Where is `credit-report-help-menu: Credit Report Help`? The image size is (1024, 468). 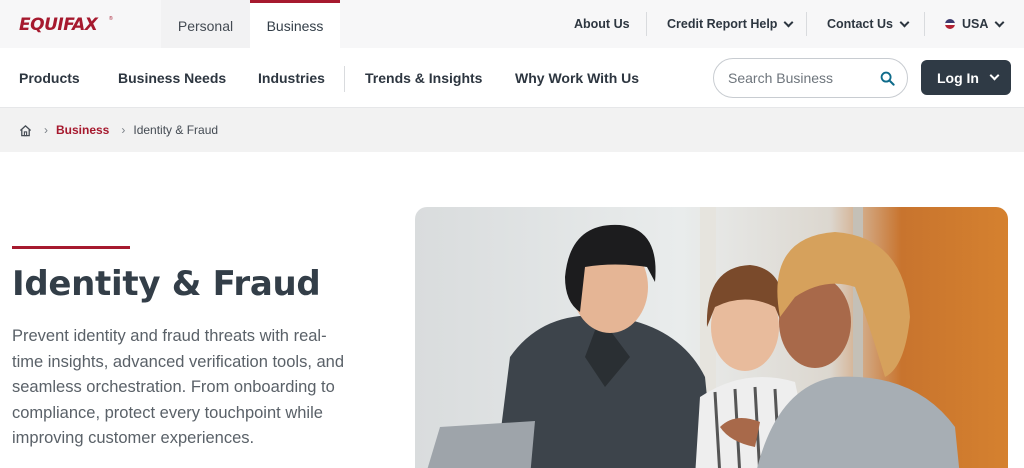
credit-report-help-menu: Credit Report Help is located at coordinates (730, 24).